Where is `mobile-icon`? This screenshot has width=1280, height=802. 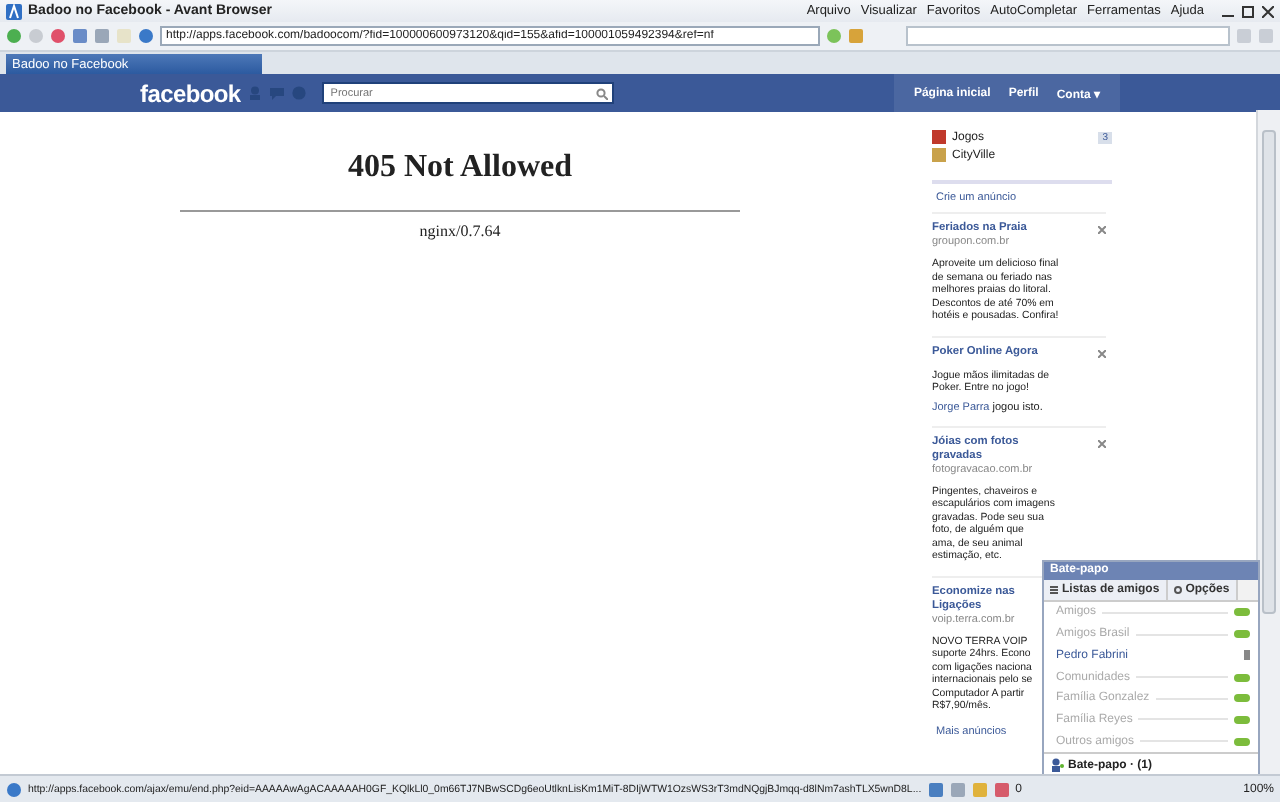 mobile-icon is located at coordinates (1247, 655).